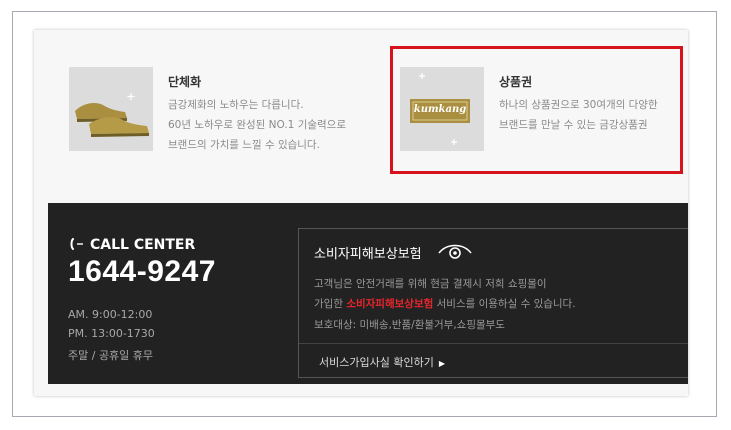  I want to click on protection-highlight: 소비자피해보상보험, so click(390, 304).